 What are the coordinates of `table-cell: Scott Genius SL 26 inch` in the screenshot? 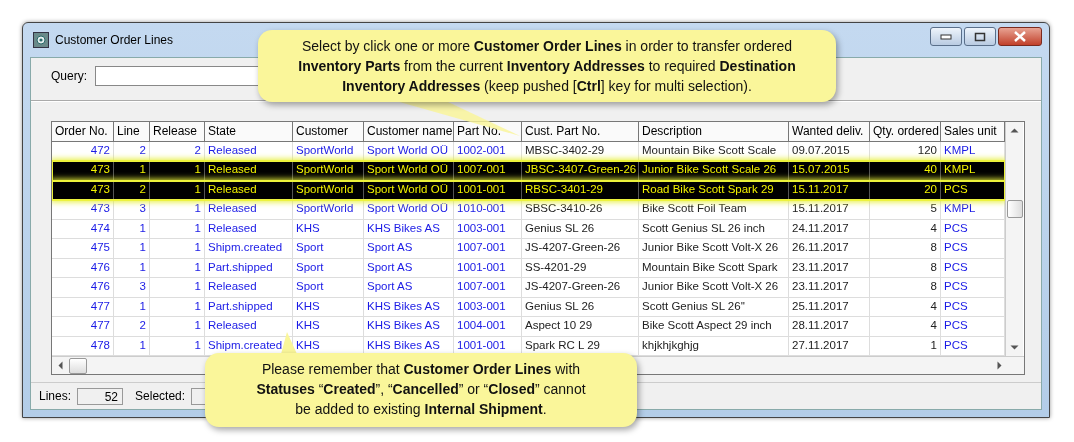 It's located at (714, 229).